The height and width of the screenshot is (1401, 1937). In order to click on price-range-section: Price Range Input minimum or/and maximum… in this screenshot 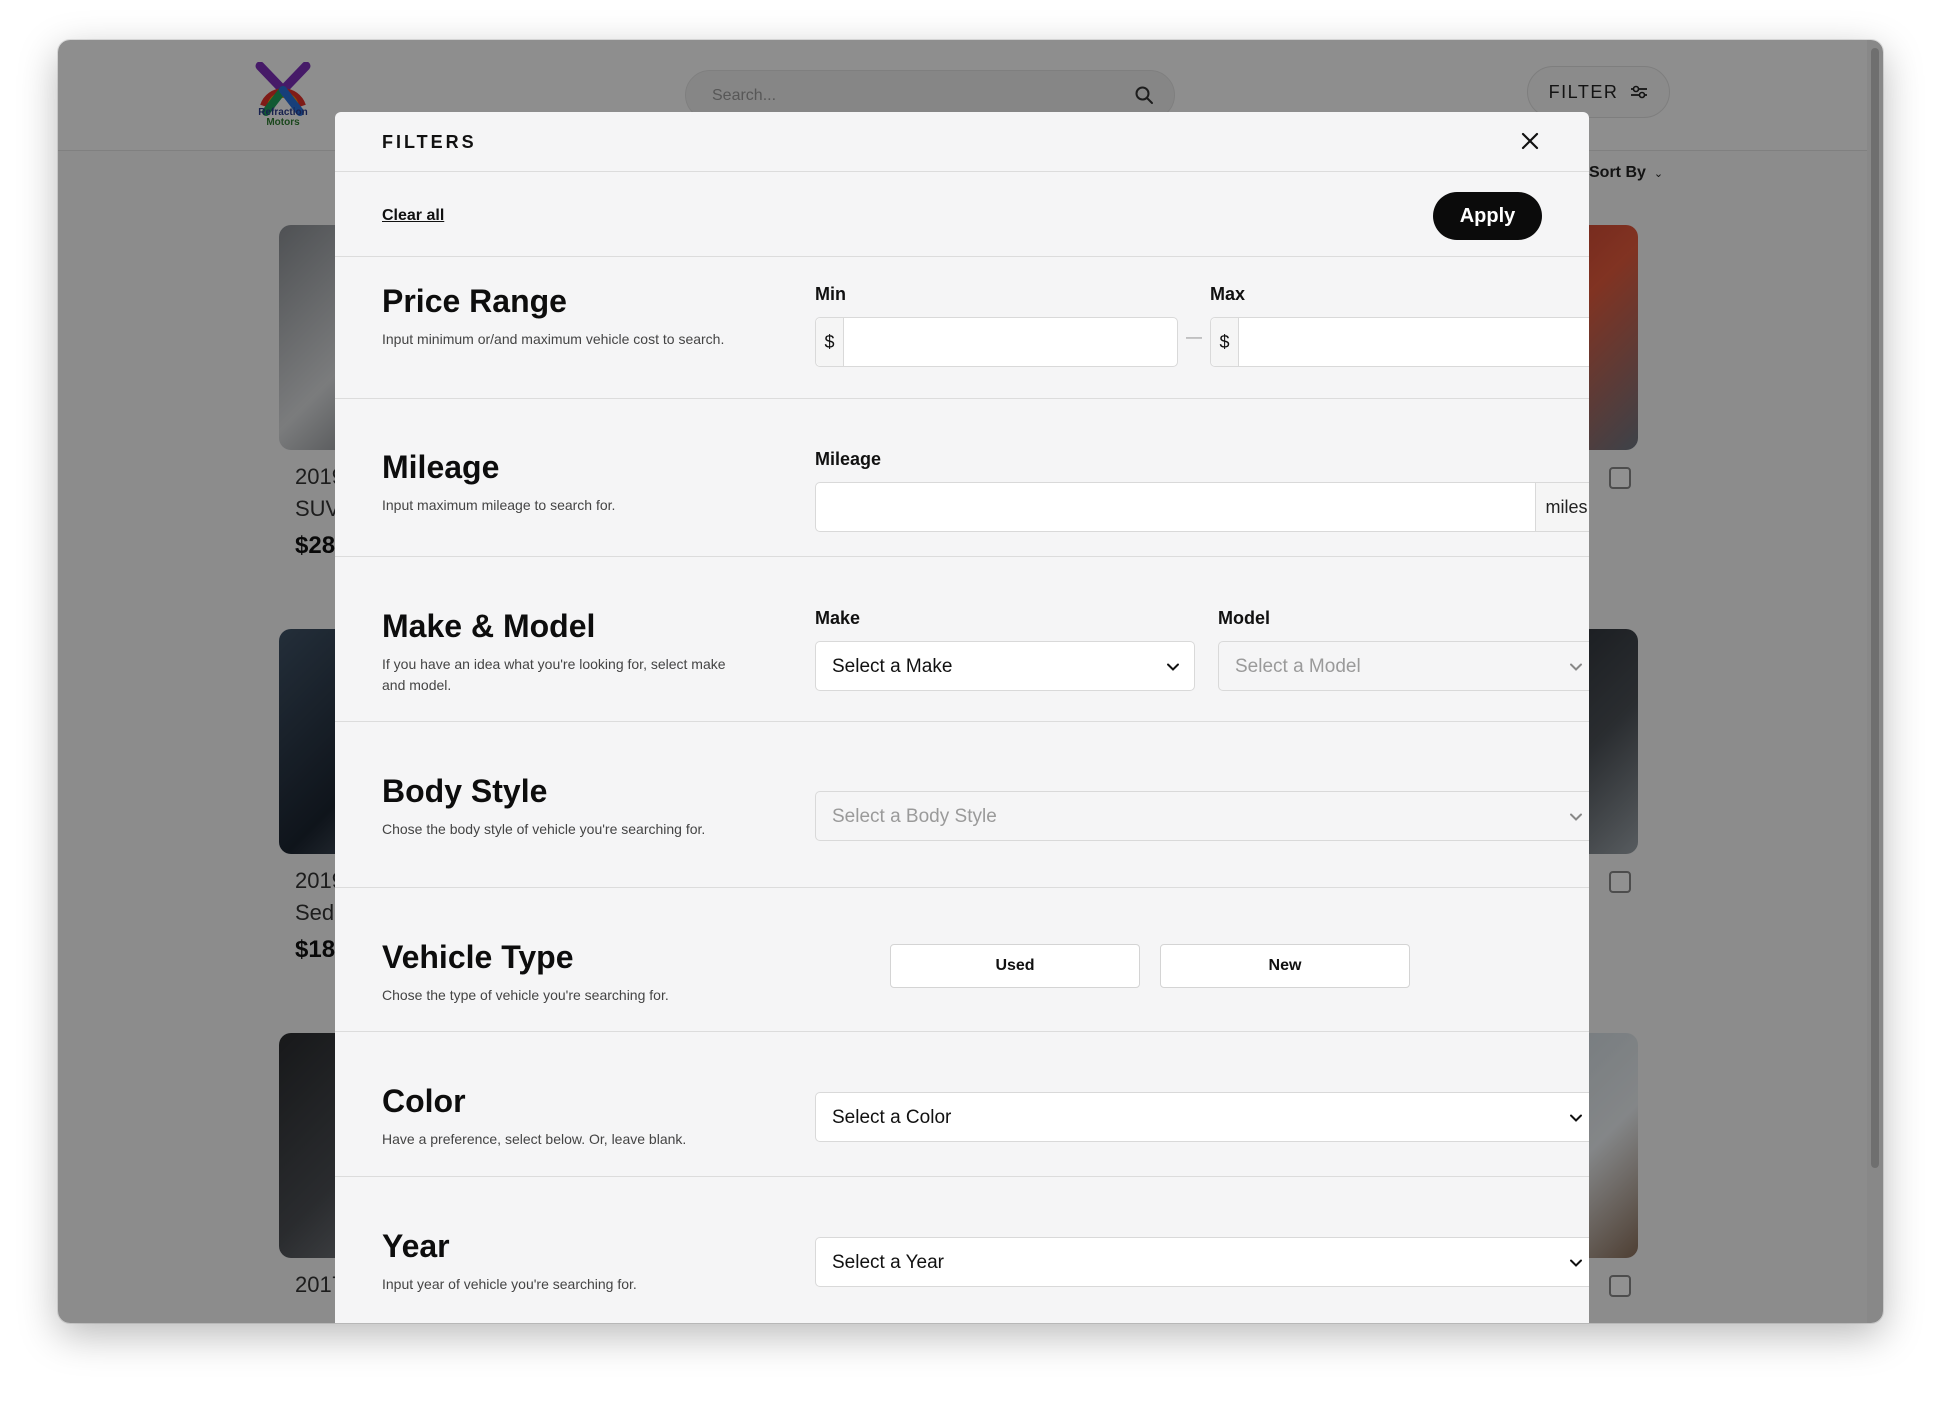, I will do `click(962, 328)`.